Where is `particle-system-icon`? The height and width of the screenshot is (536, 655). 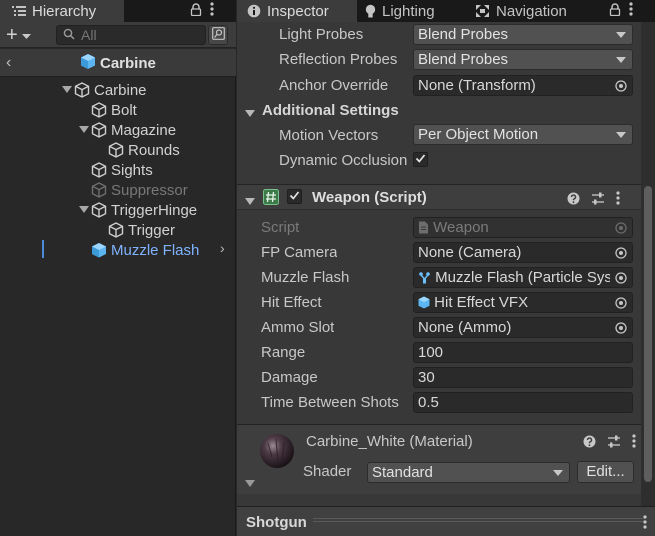
particle-system-icon is located at coordinates (424, 278).